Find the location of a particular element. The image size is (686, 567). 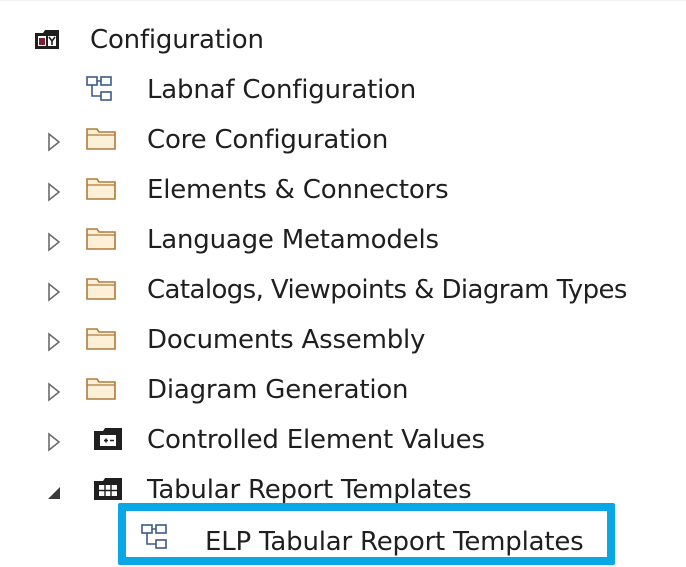

tree-node-documents-assembly: Documents Assembly is located at coordinates (343, 340).